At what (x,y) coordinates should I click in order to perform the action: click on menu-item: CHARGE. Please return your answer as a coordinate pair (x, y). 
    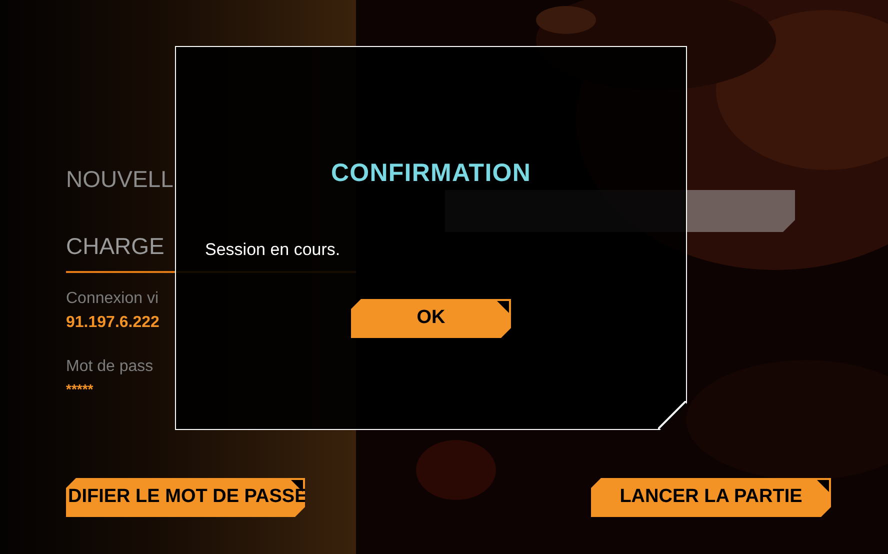
    Looking at the image, I should click on (115, 245).